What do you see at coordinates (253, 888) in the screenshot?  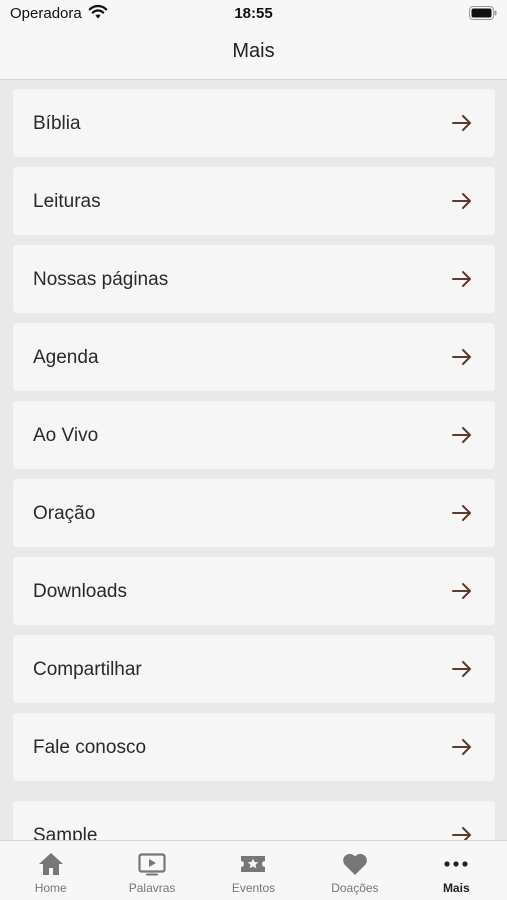 I see `tab-label: Eventos` at bounding box center [253, 888].